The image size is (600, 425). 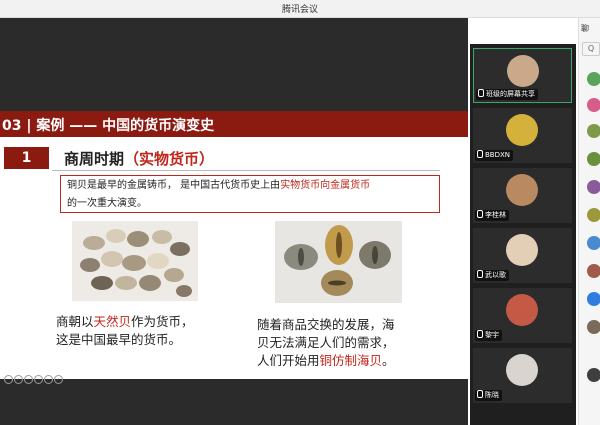 I want to click on participant-label: 李桂林, so click(x=492, y=215).